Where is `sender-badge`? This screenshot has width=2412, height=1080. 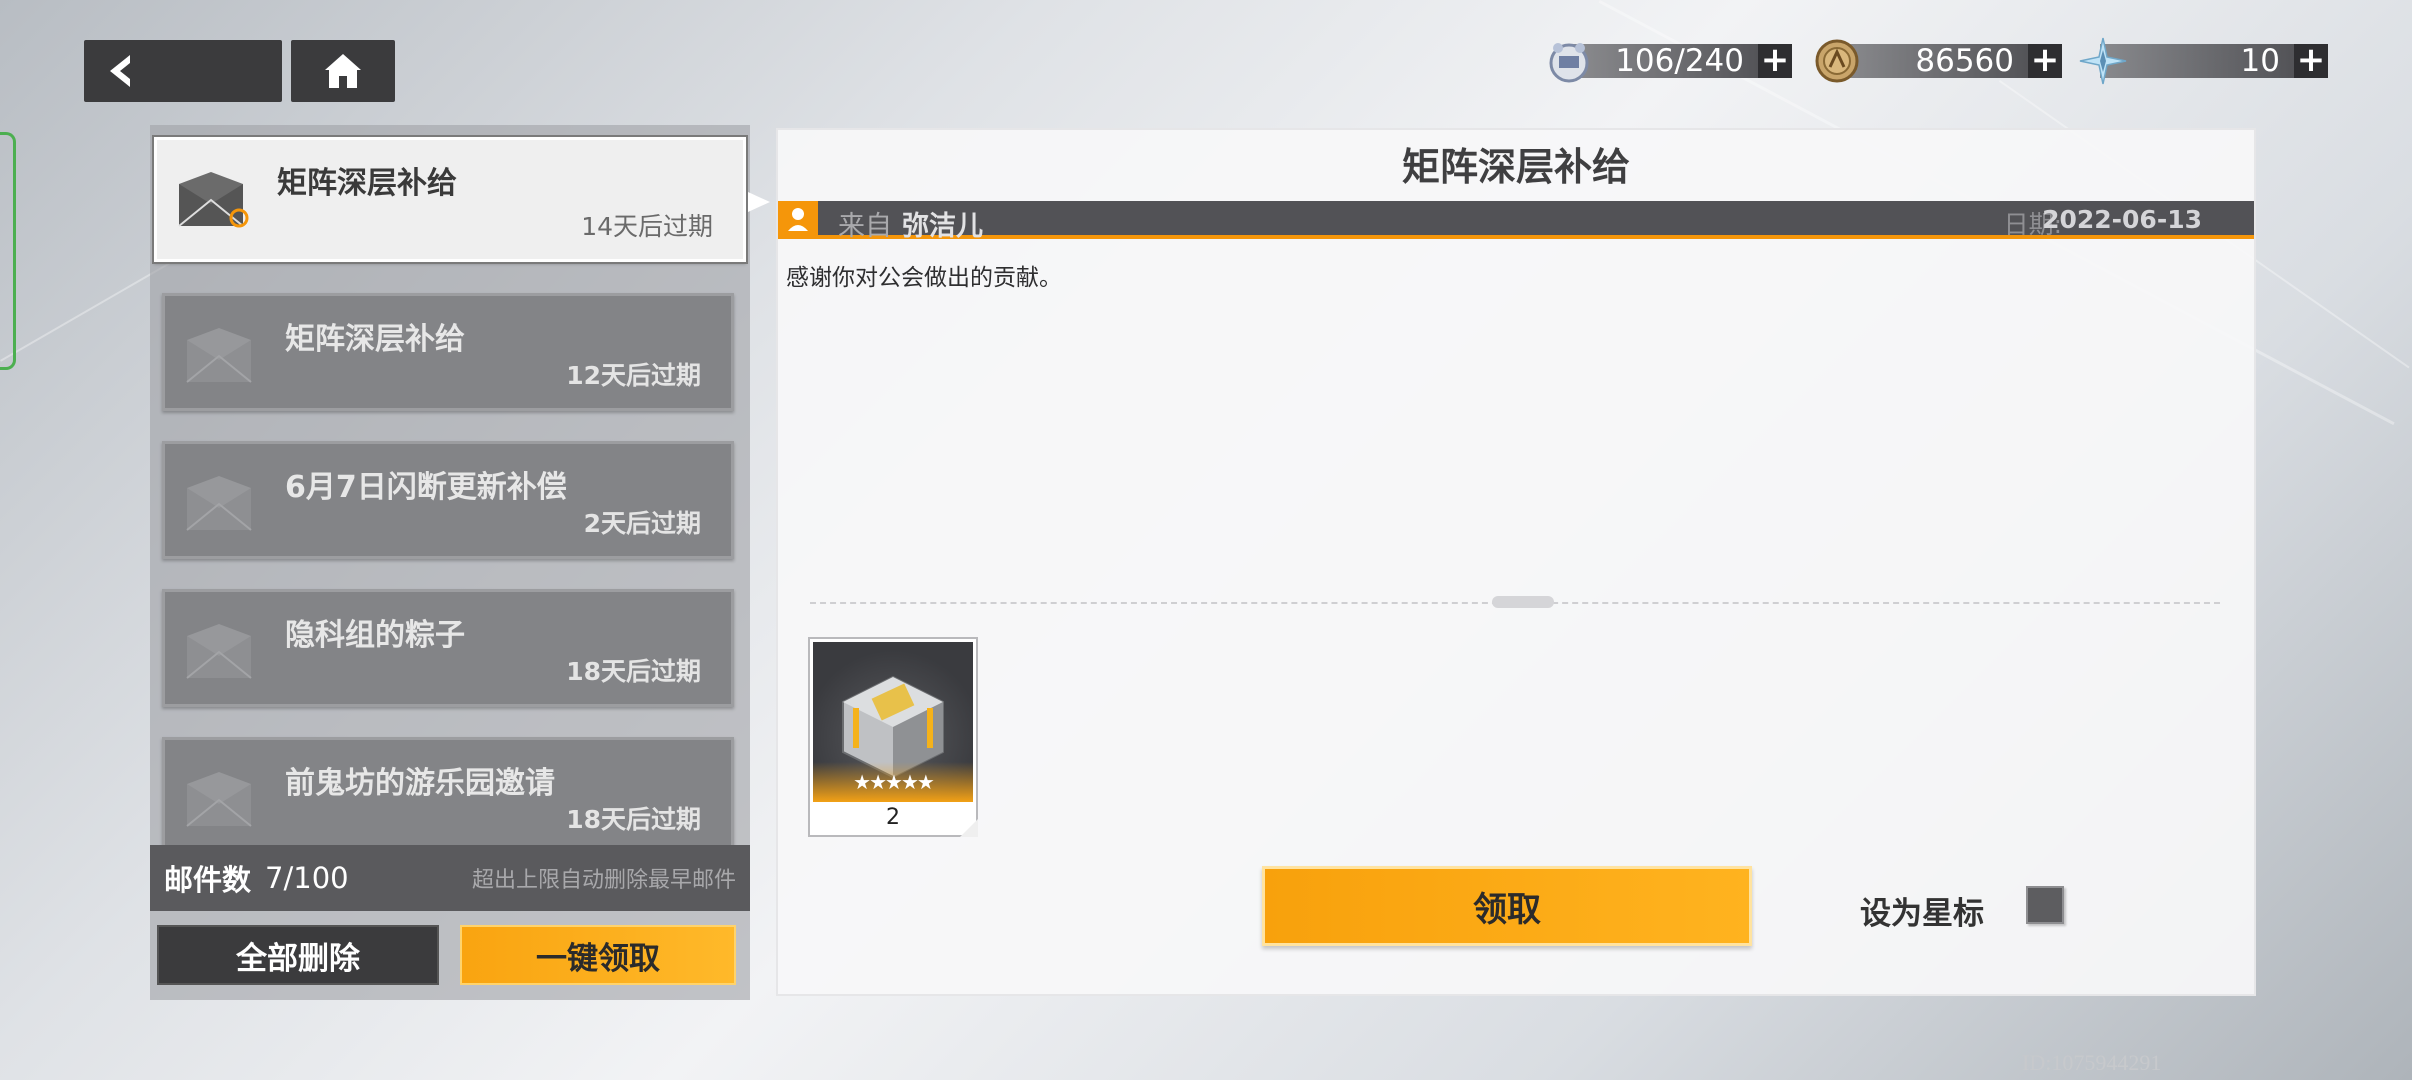 sender-badge is located at coordinates (798, 220).